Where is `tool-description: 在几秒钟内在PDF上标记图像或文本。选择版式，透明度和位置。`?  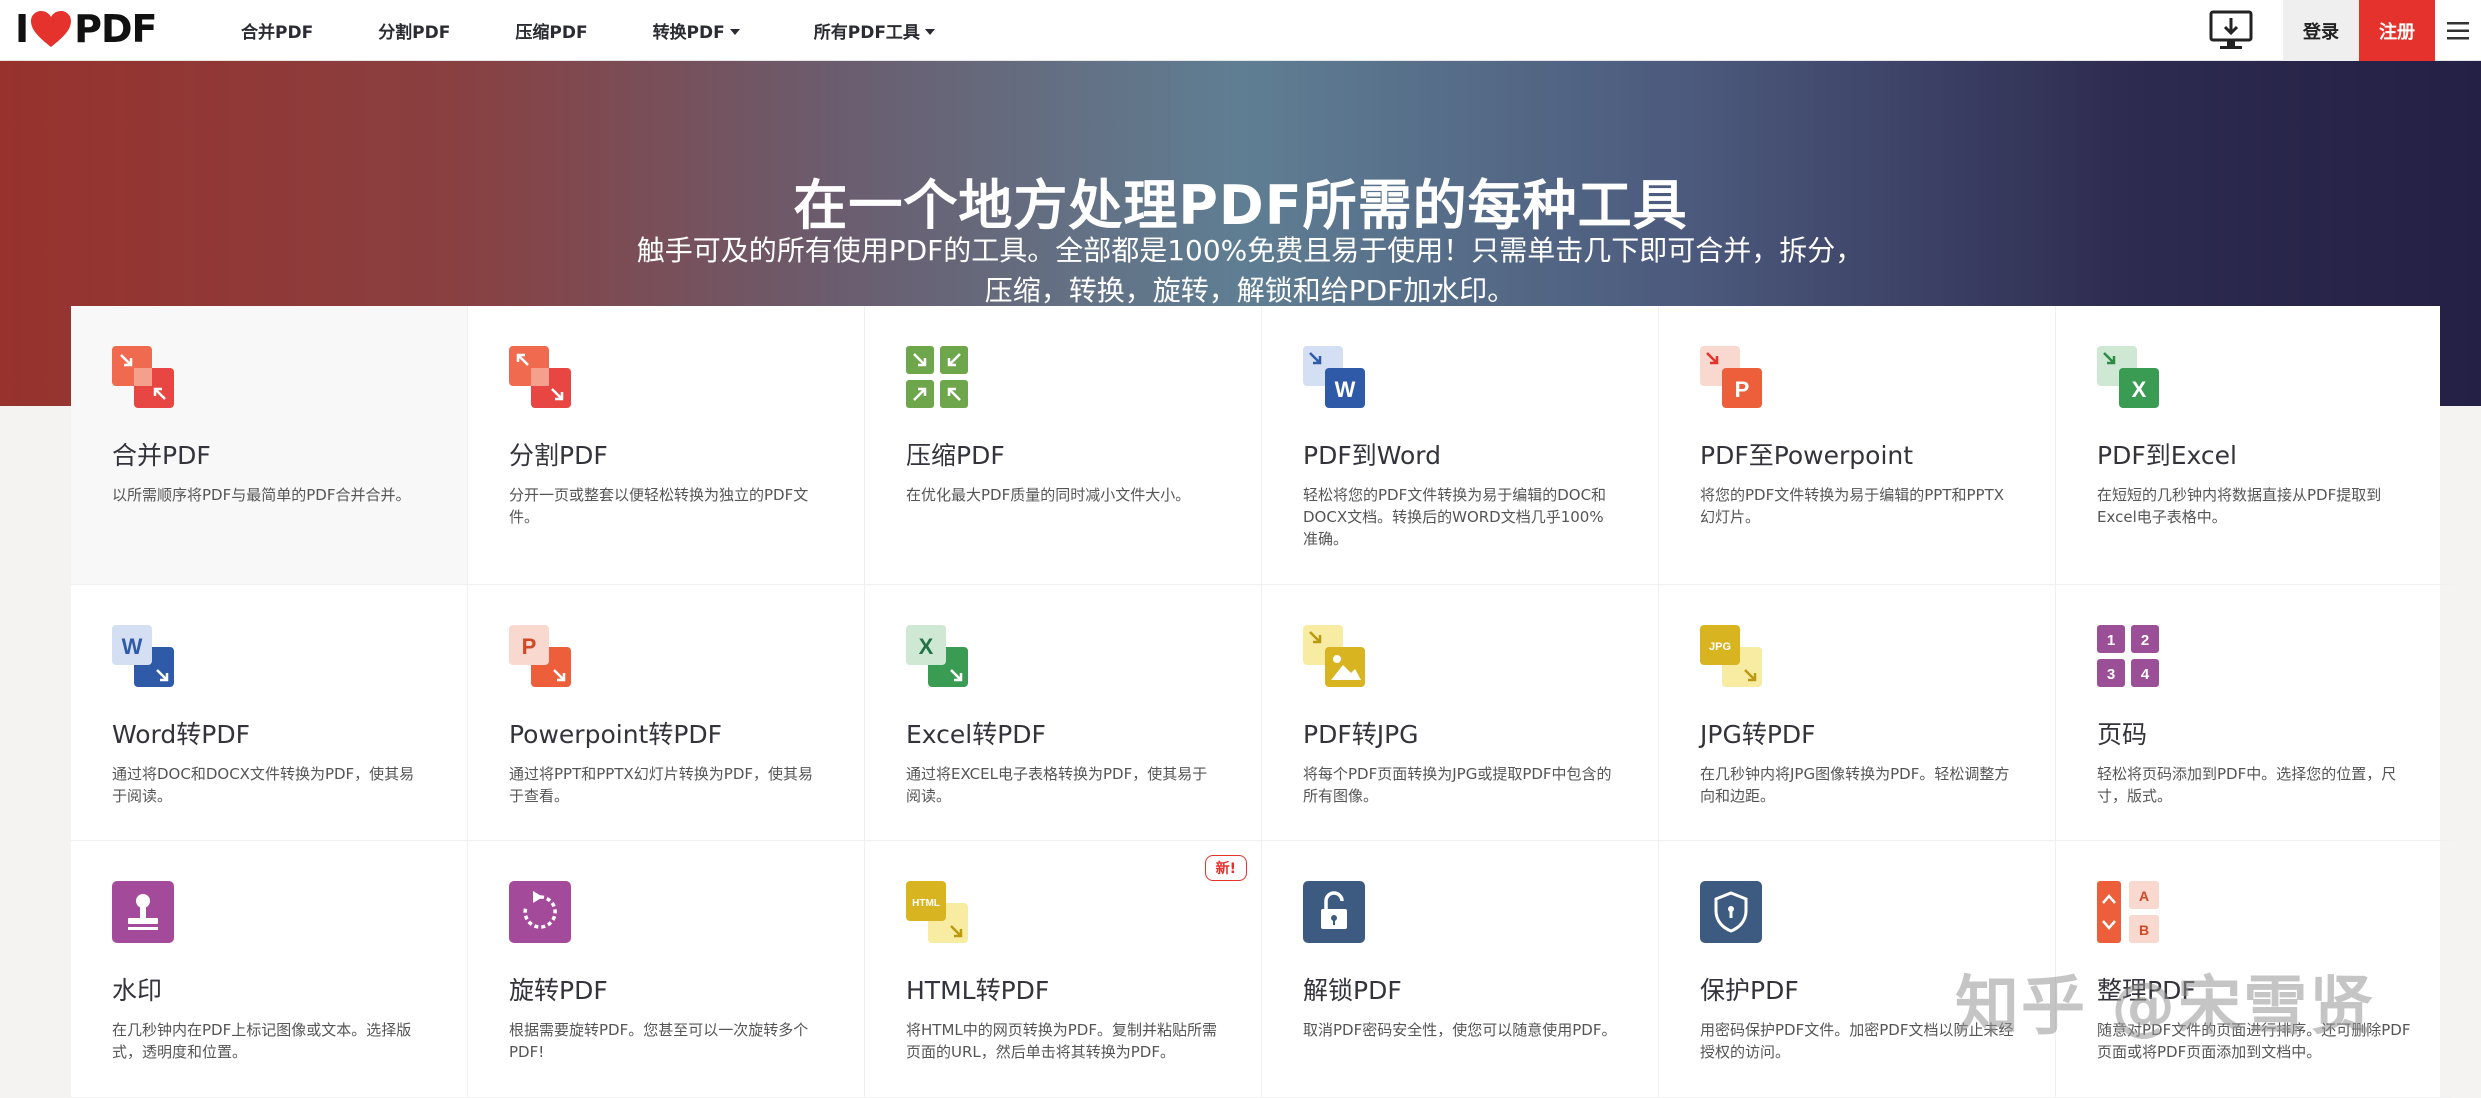 tool-description: 在几秒钟内在PDF上标记图像或文本。选择版式，透明度和位置。 is located at coordinates (262, 1041).